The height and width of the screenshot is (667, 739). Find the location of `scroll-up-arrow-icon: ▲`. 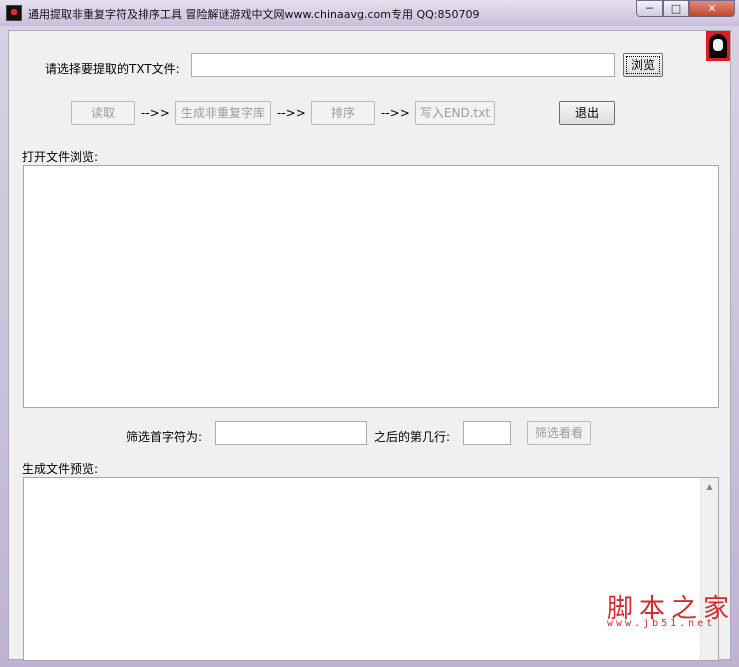

scroll-up-arrow-icon: ▲ is located at coordinates (709, 486).